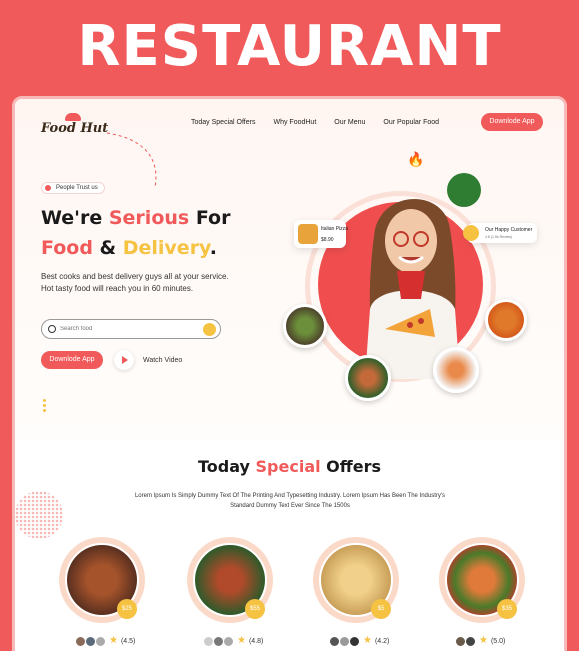  I want to click on rating-value: (5.0), so click(498, 641).